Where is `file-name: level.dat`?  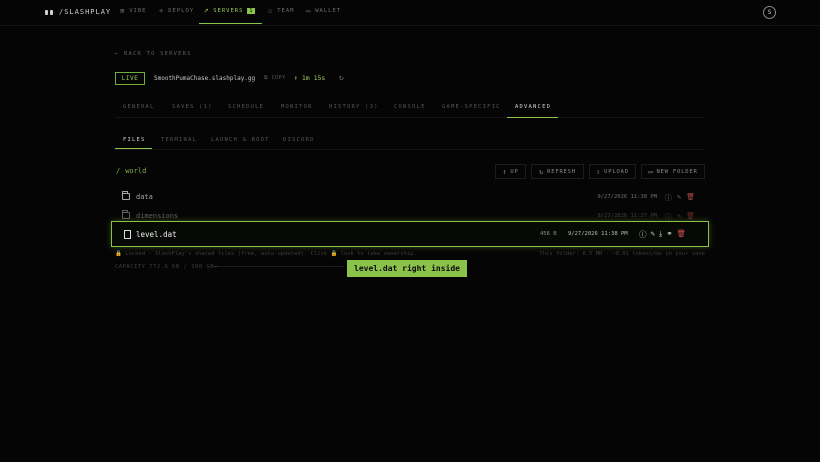
file-name: level.dat is located at coordinates (156, 234).